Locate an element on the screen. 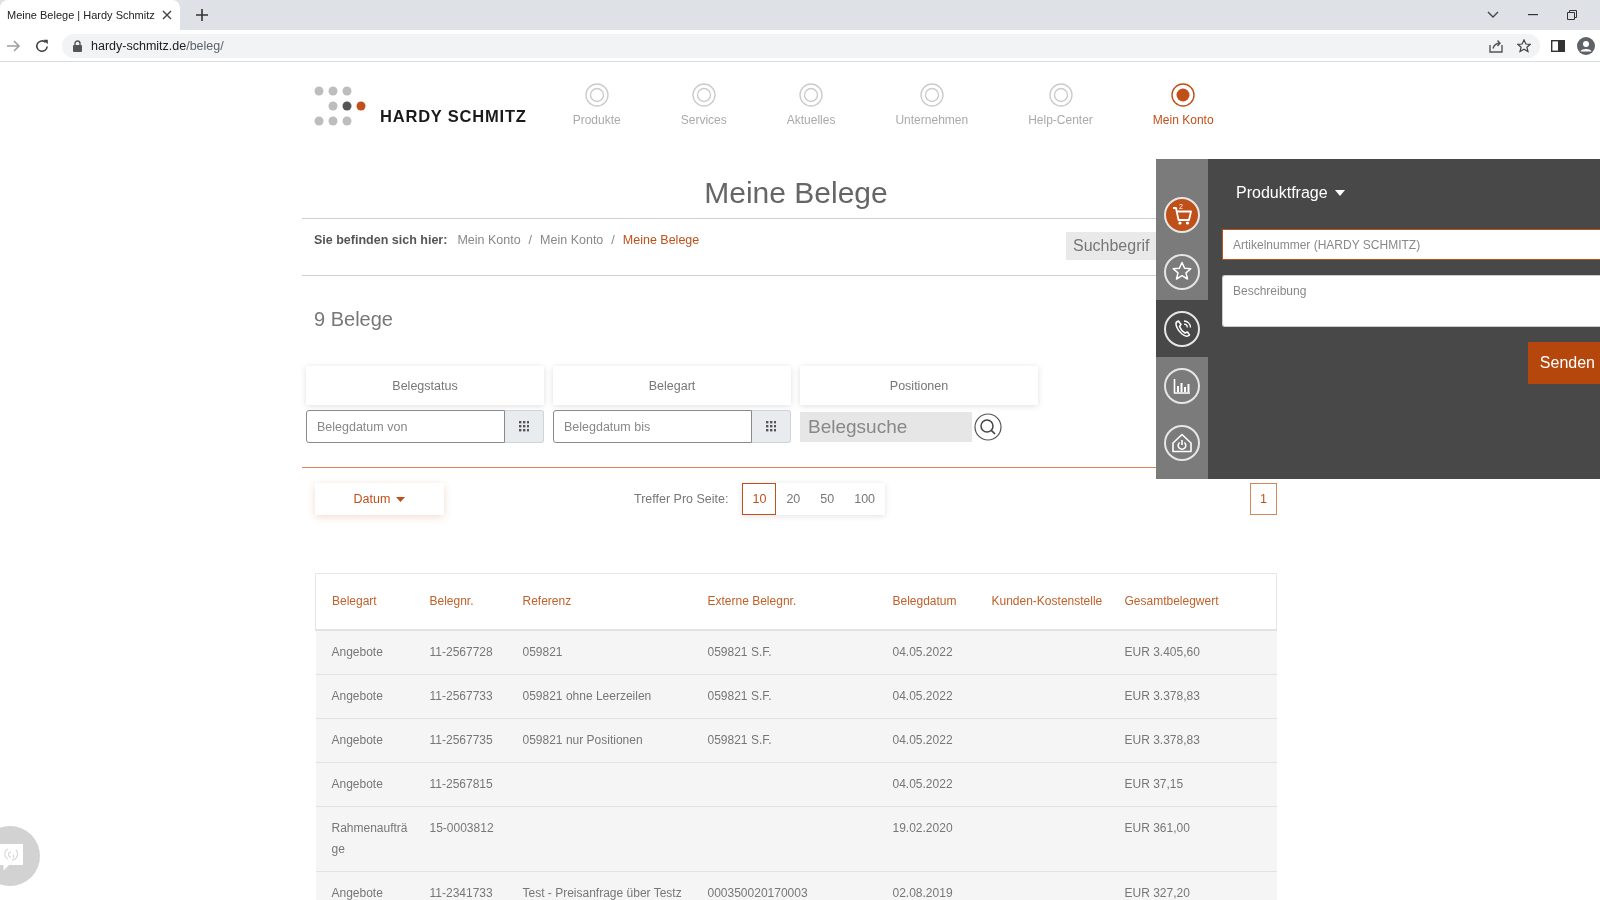 The image size is (1600, 900). table-cell: 11-2567735 is located at coordinates (460, 740).